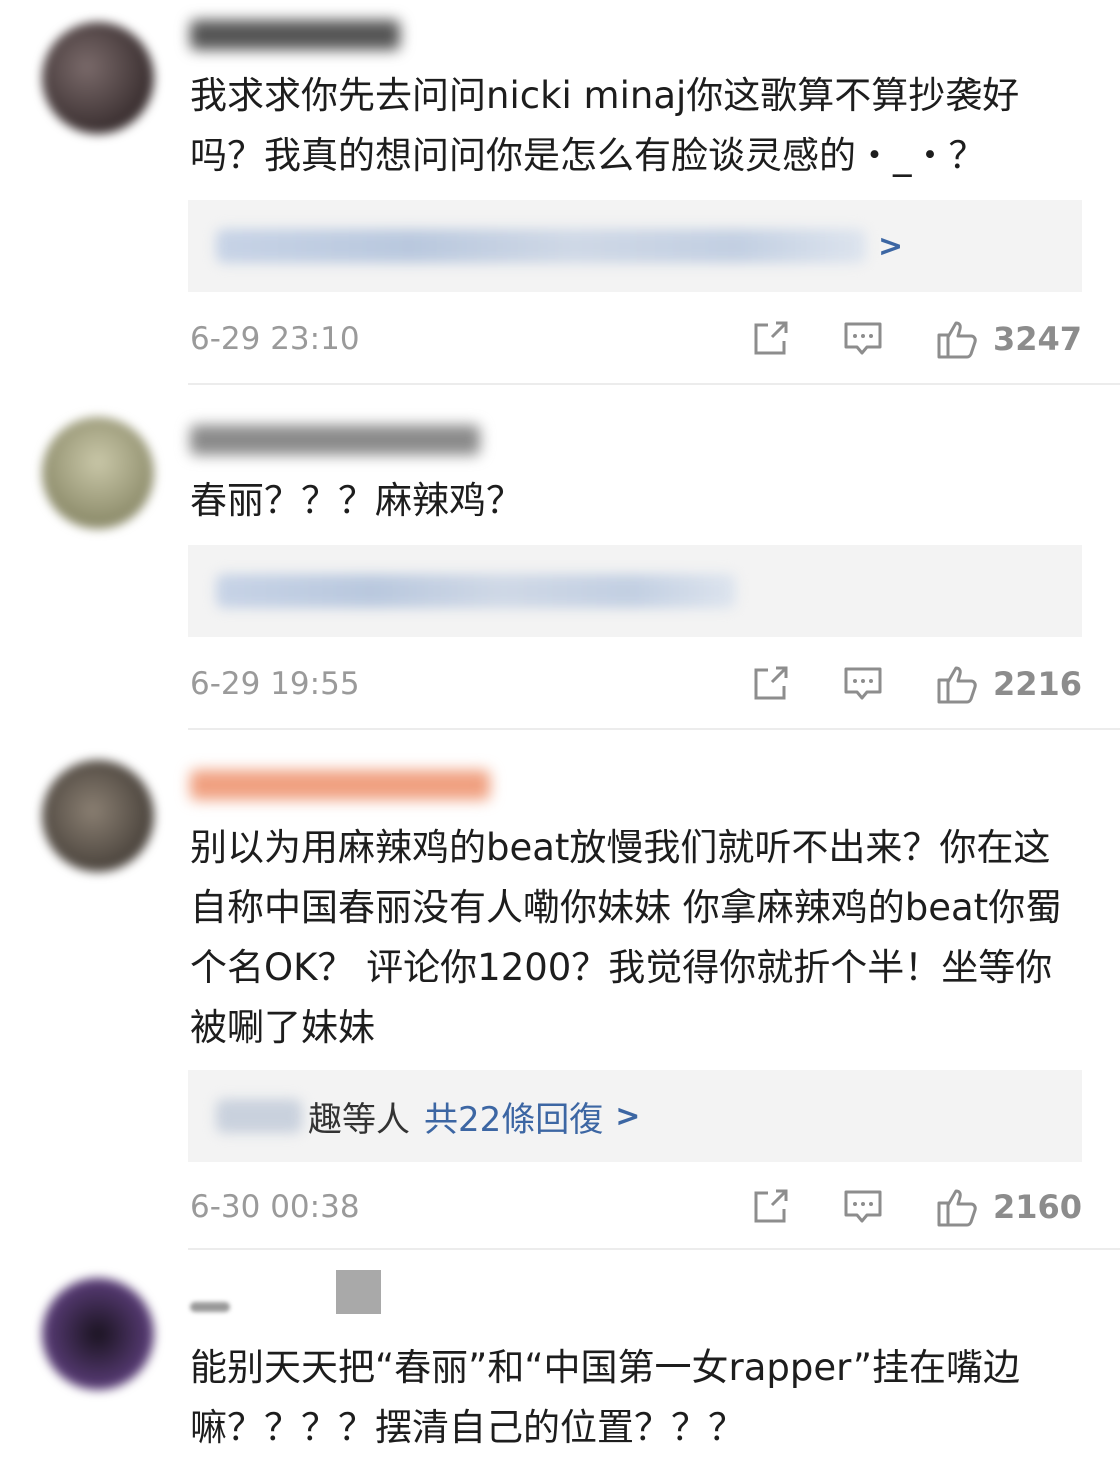  What do you see at coordinates (636, 339) in the screenshot?
I see `comment-meta: 6-29 23:10 3247` at bounding box center [636, 339].